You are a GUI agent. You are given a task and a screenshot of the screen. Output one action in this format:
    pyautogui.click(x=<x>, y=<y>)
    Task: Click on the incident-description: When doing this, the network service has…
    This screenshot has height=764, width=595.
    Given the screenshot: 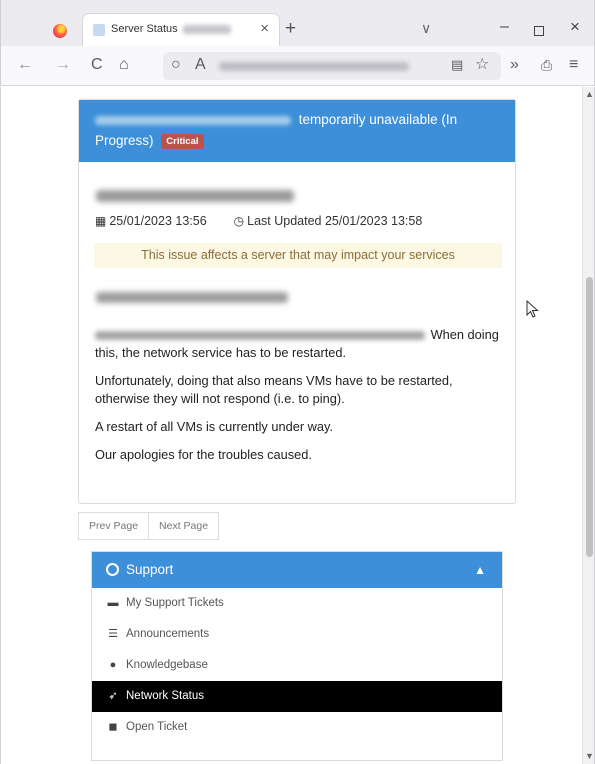 What is the action you would take?
    pyautogui.click(x=300, y=400)
    